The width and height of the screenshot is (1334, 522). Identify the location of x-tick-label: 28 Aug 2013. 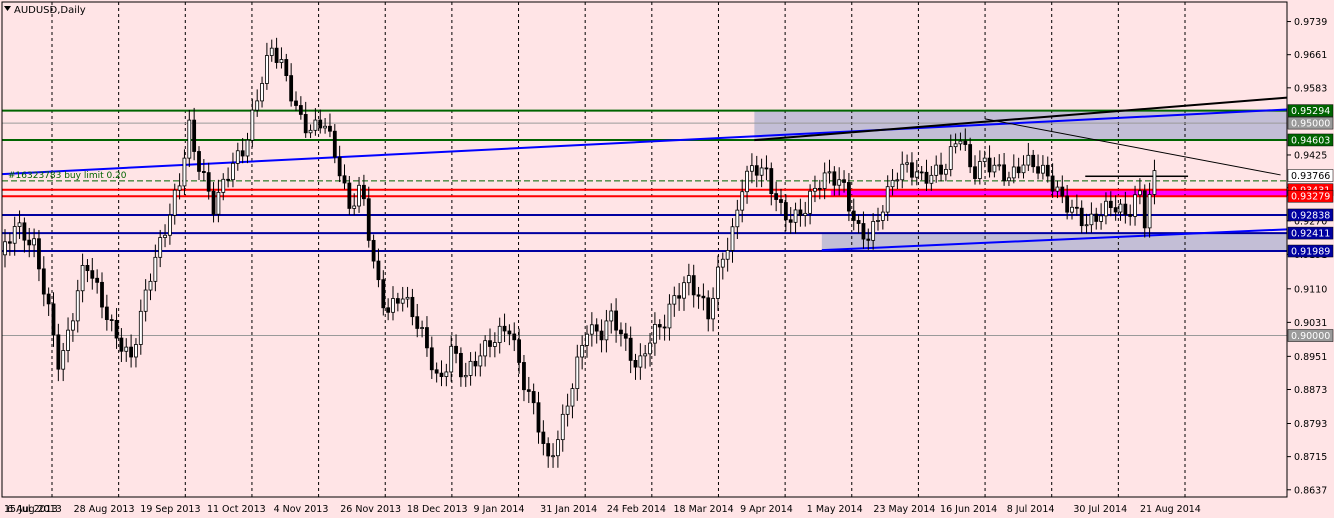
(104, 509).